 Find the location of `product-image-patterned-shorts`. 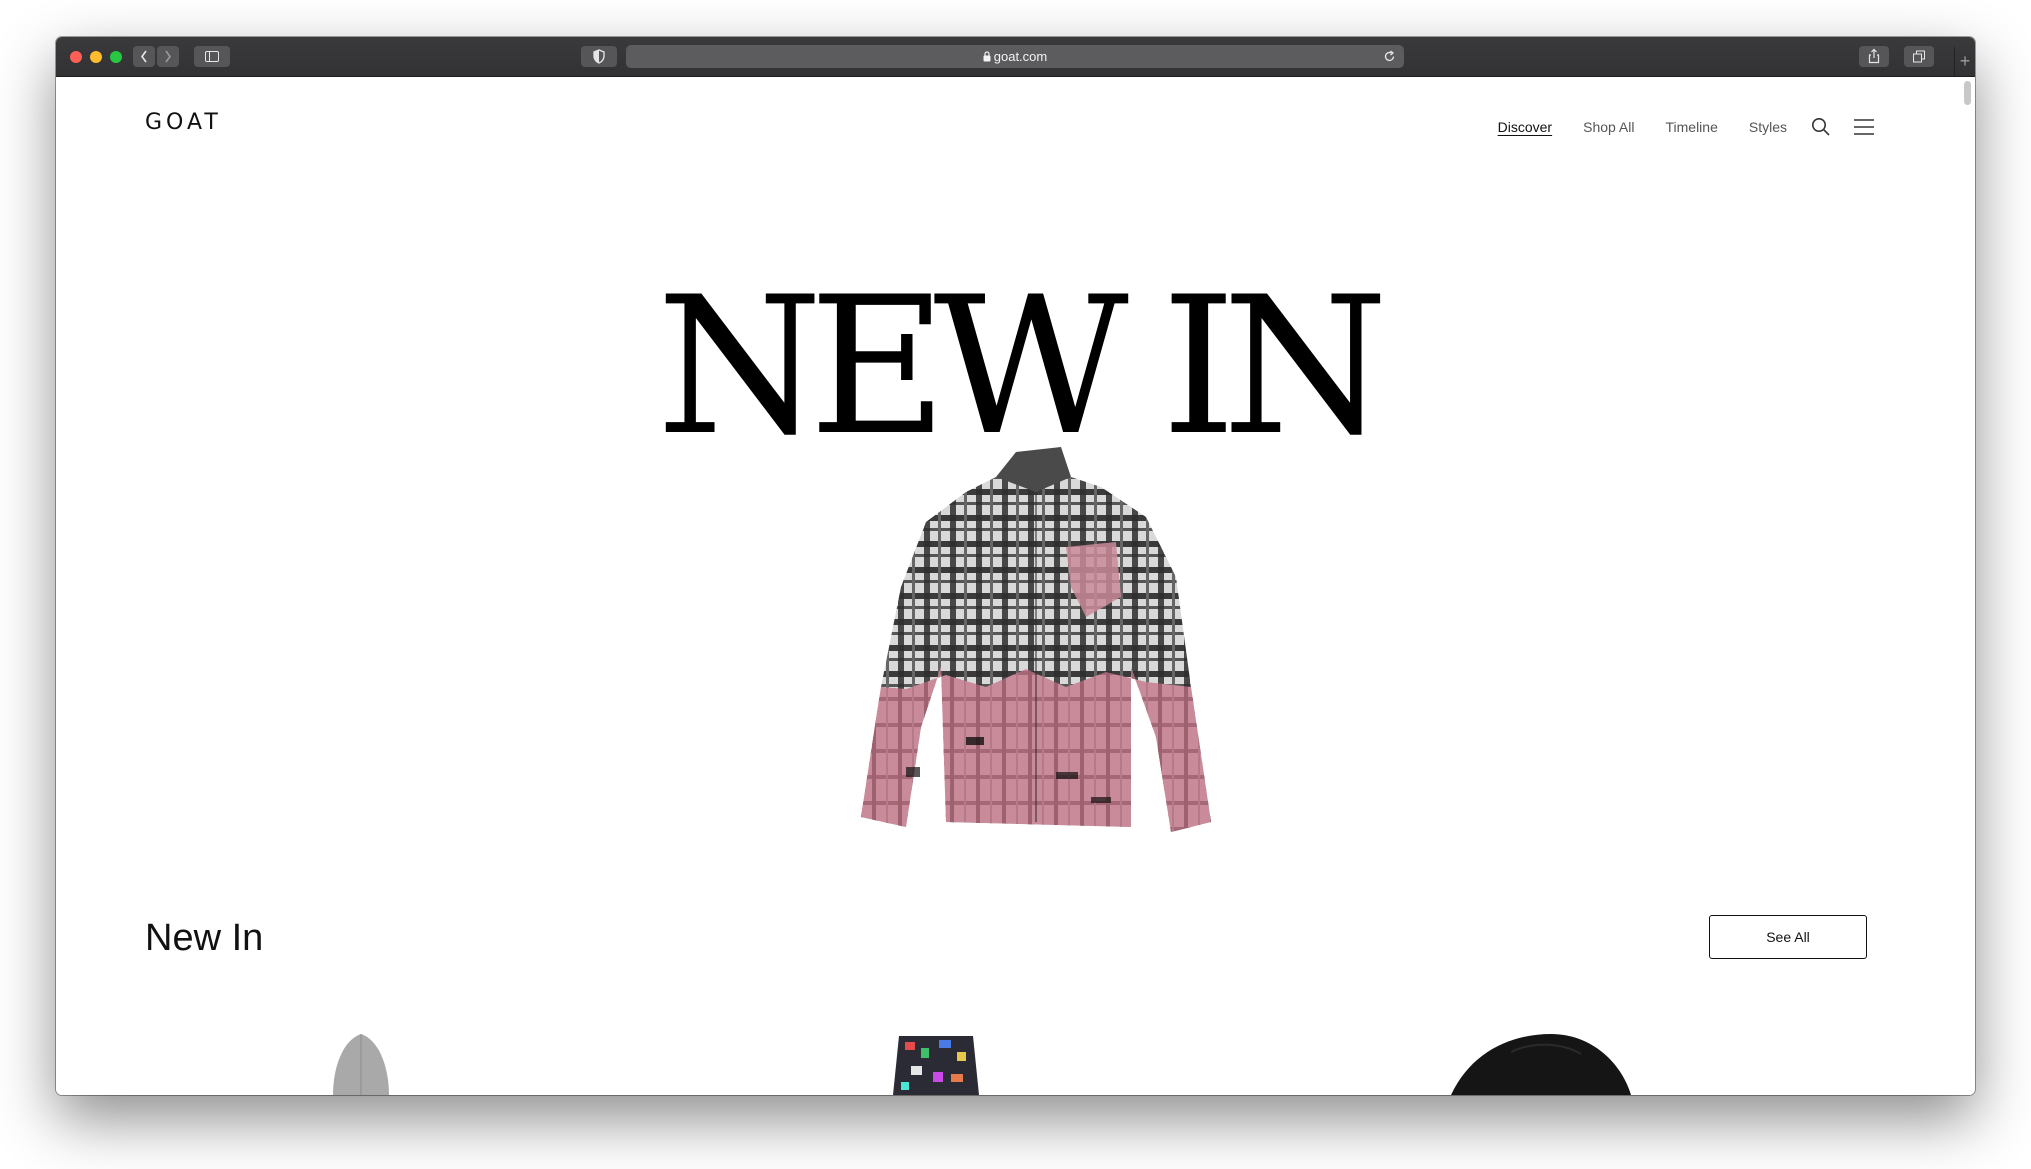

product-image-patterned-shorts is located at coordinates (936, 1064).